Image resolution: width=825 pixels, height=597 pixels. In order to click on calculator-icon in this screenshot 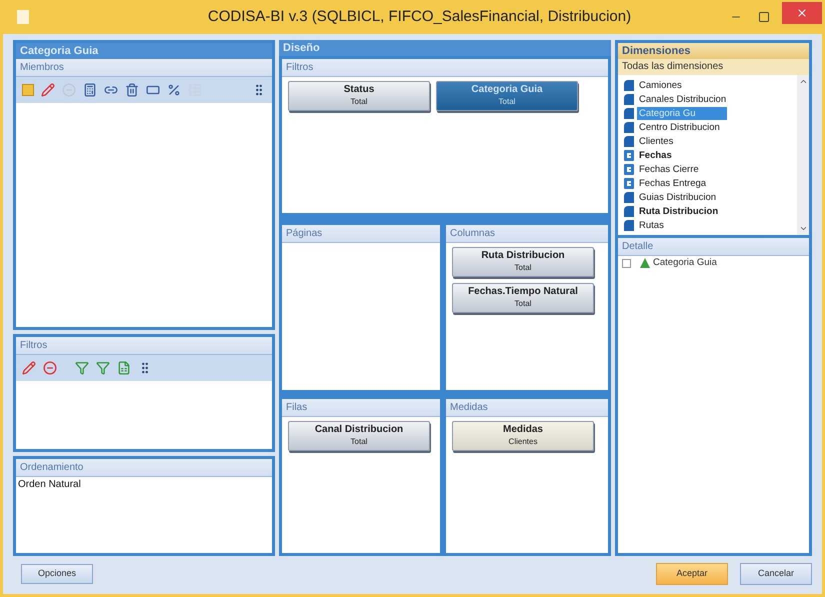, I will do `click(90, 90)`.